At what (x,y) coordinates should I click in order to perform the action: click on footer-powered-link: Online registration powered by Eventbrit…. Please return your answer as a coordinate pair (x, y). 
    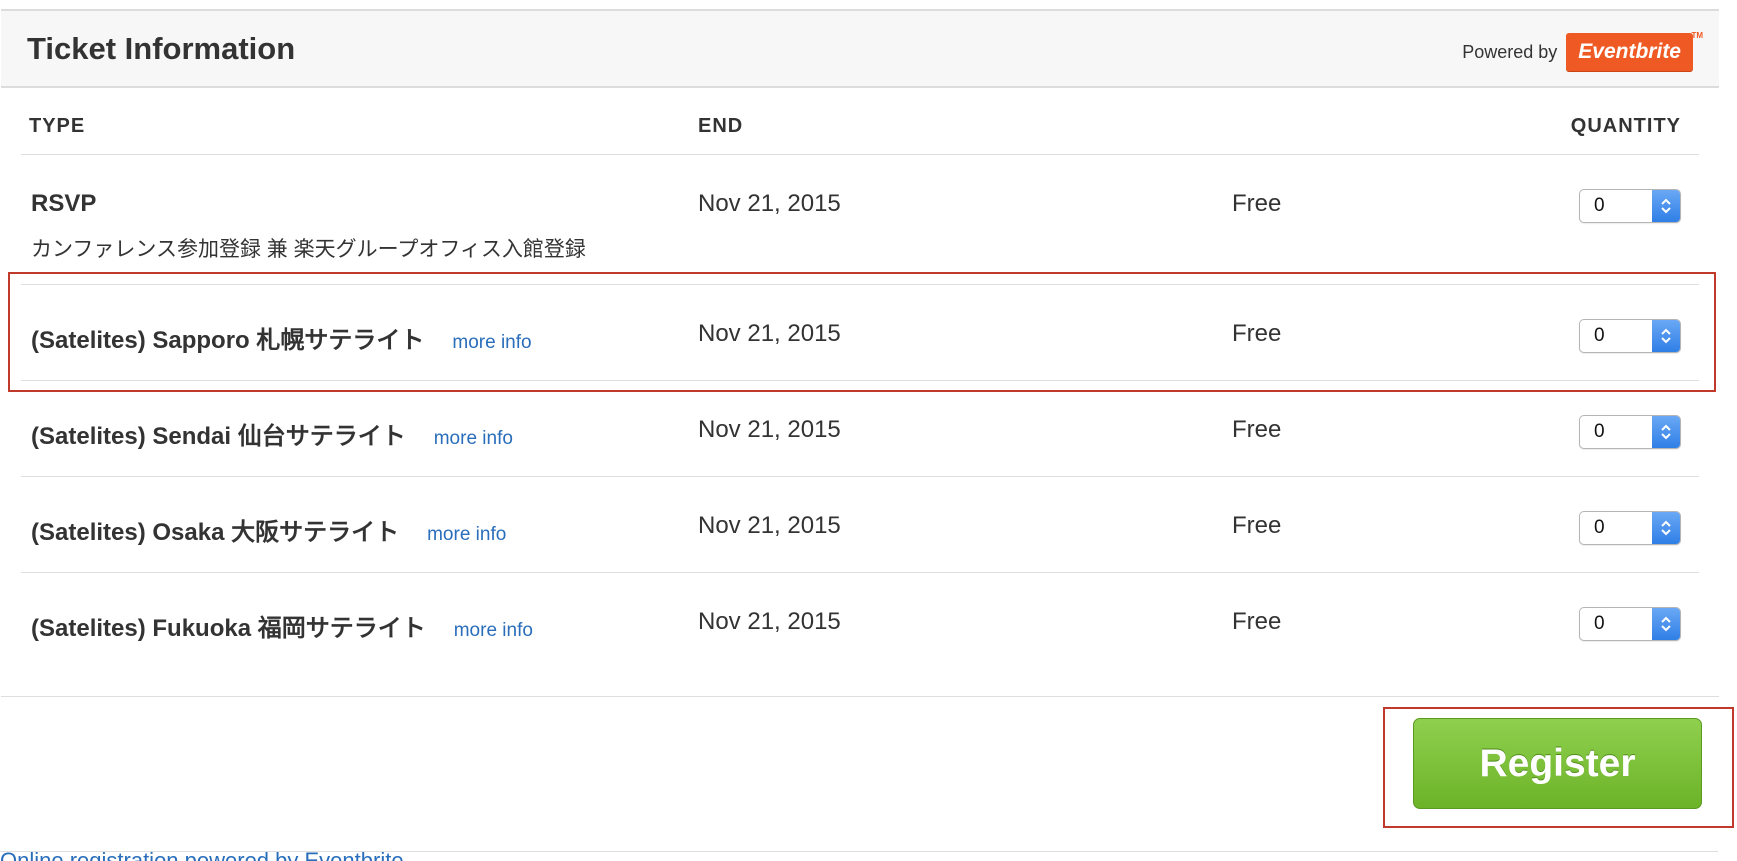
    Looking at the image, I should click on (202, 854).